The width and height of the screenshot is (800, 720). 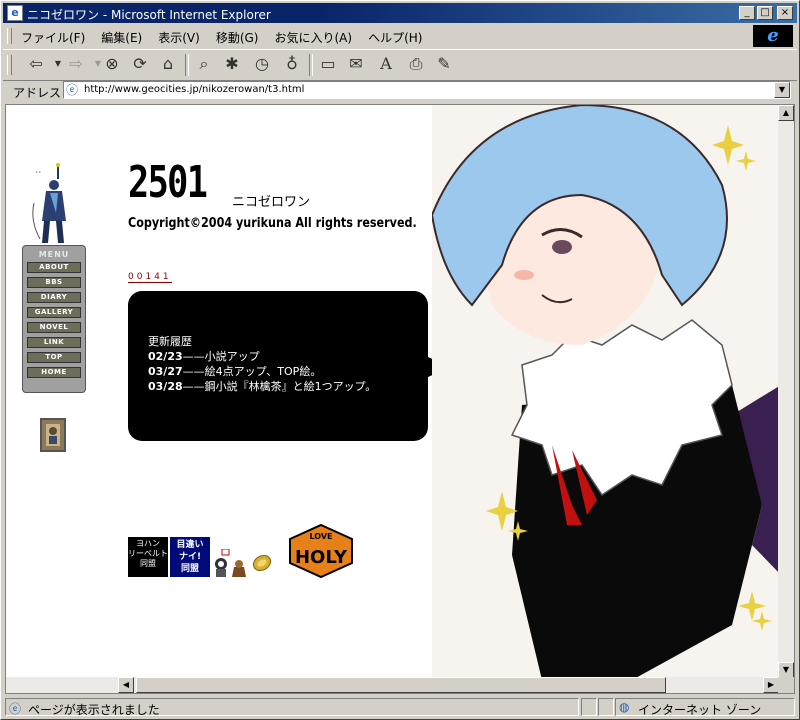 I want to click on coin-banner-image, so click(x=262, y=563).